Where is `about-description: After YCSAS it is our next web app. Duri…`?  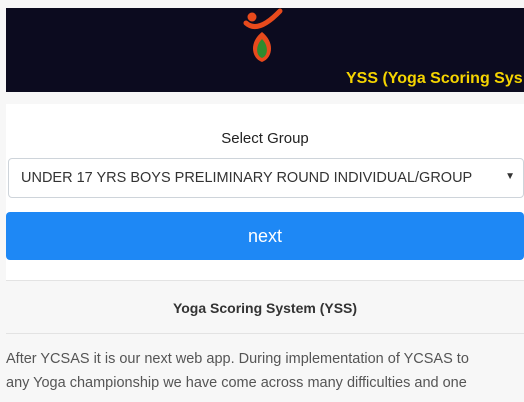 about-description: After YCSAS it is our next web app. Duri… is located at coordinates (237, 371).